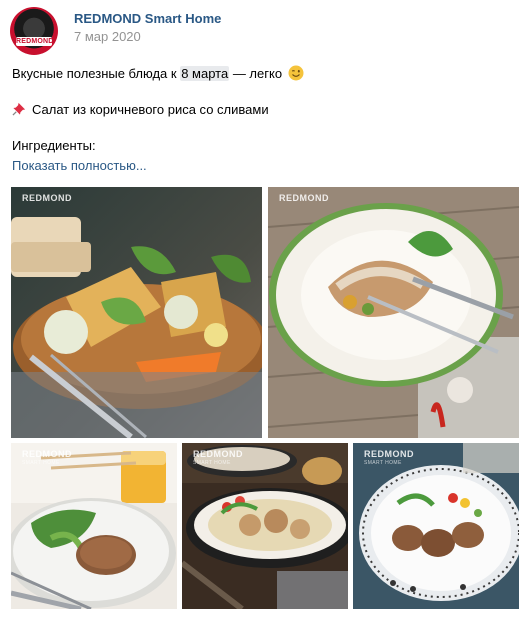 The width and height of the screenshot is (528, 622). Describe the element at coordinates (47, 457) in the screenshot. I see `photo-3-watermark: REDMOND SMART HOME` at that location.